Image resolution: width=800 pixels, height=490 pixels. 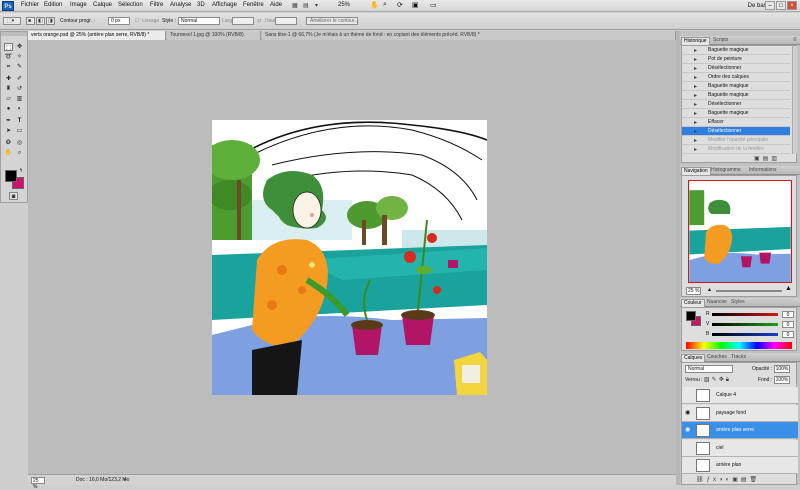 I want to click on history-item: ▸ Ordre des calques, so click(x=736, y=77).